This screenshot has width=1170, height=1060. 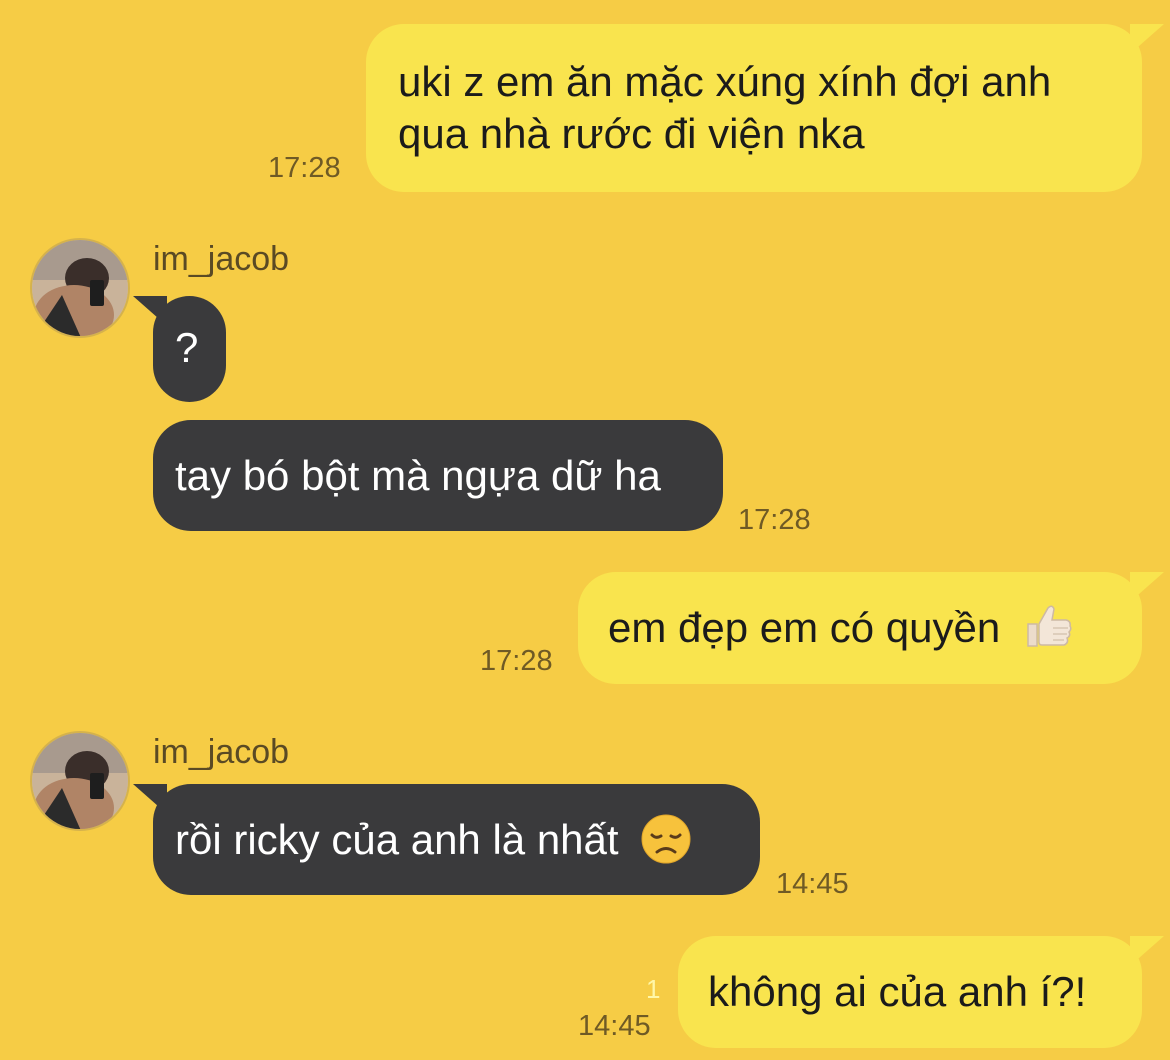 What do you see at coordinates (187, 347) in the screenshot?
I see `message-text: ?` at bounding box center [187, 347].